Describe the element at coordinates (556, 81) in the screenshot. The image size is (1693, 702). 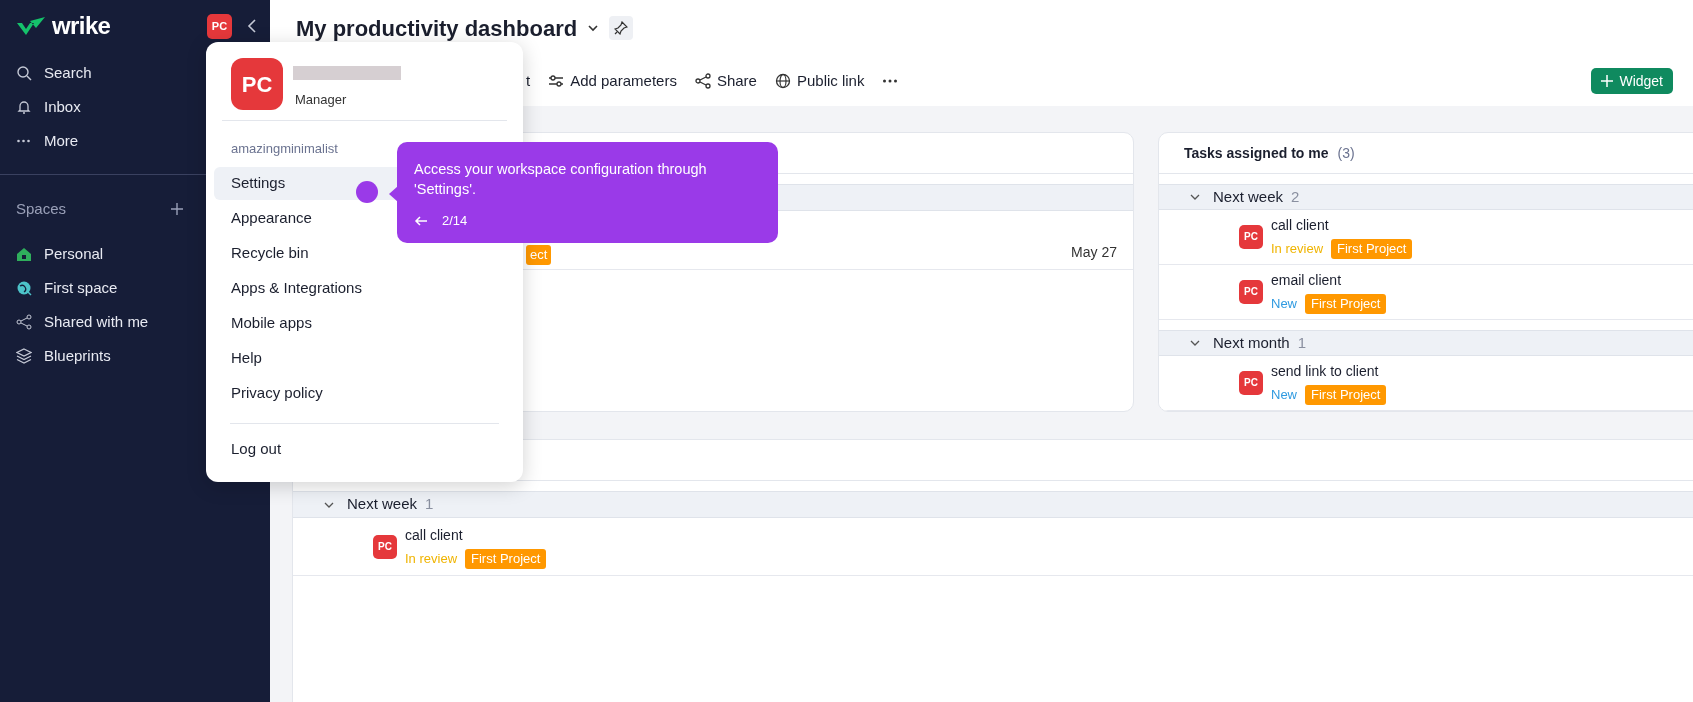
I see `sliders-icon` at that location.